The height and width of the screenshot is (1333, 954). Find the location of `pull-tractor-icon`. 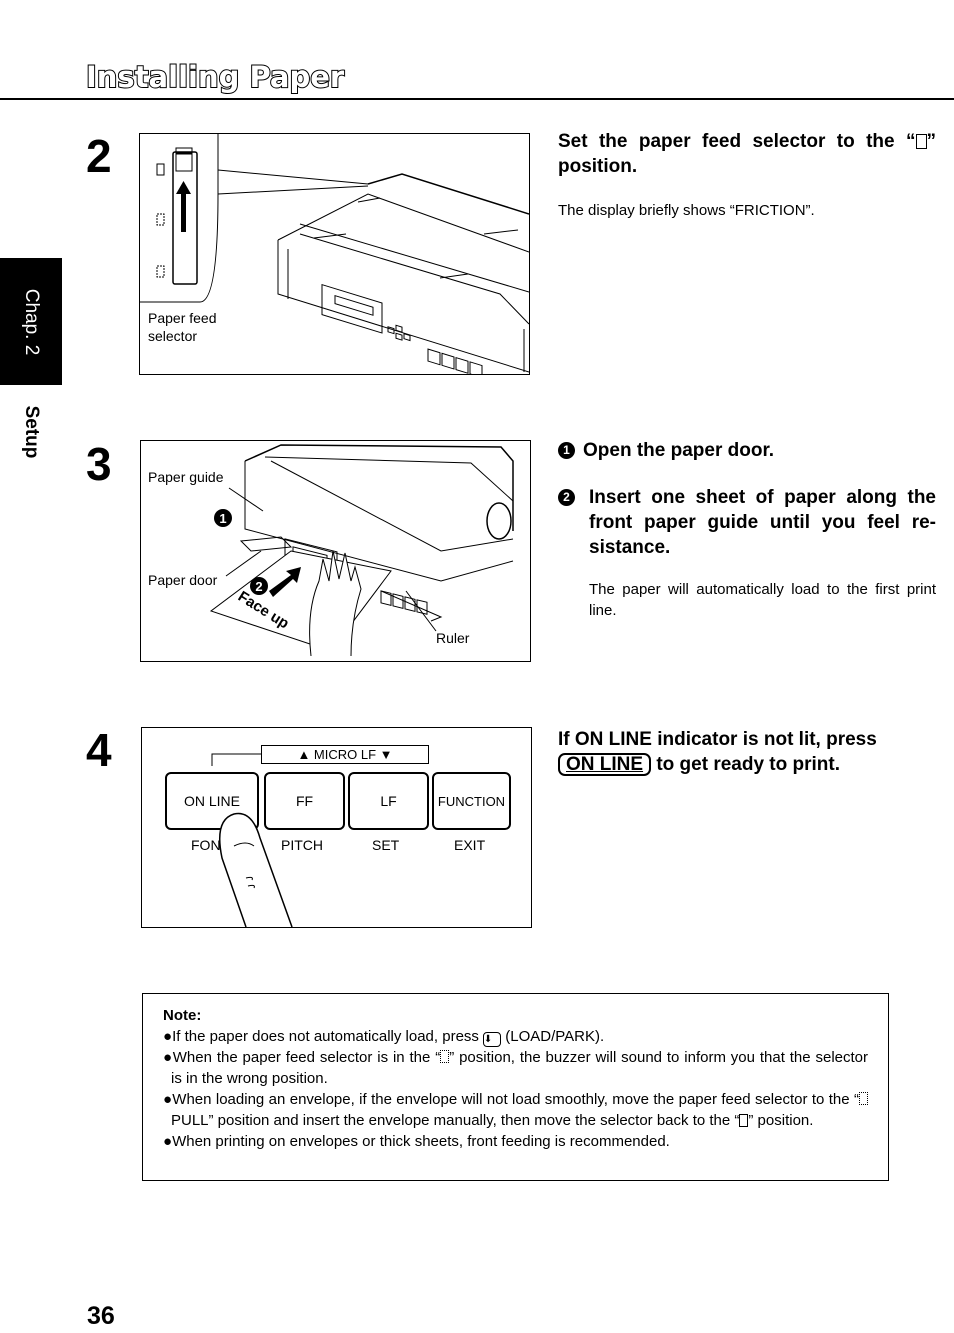

pull-tractor-icon is located at coordinates (160, 219).